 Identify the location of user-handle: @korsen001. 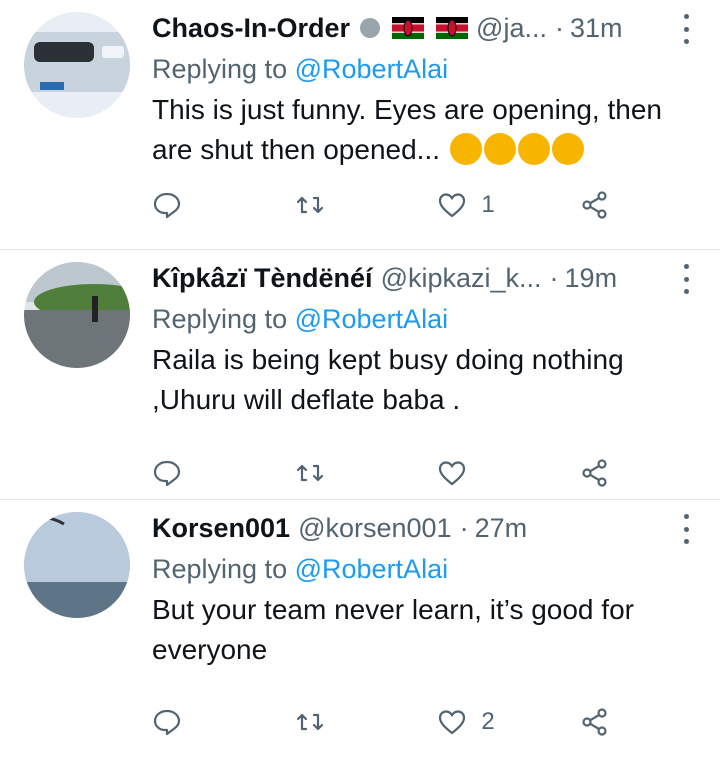
(375, 528).